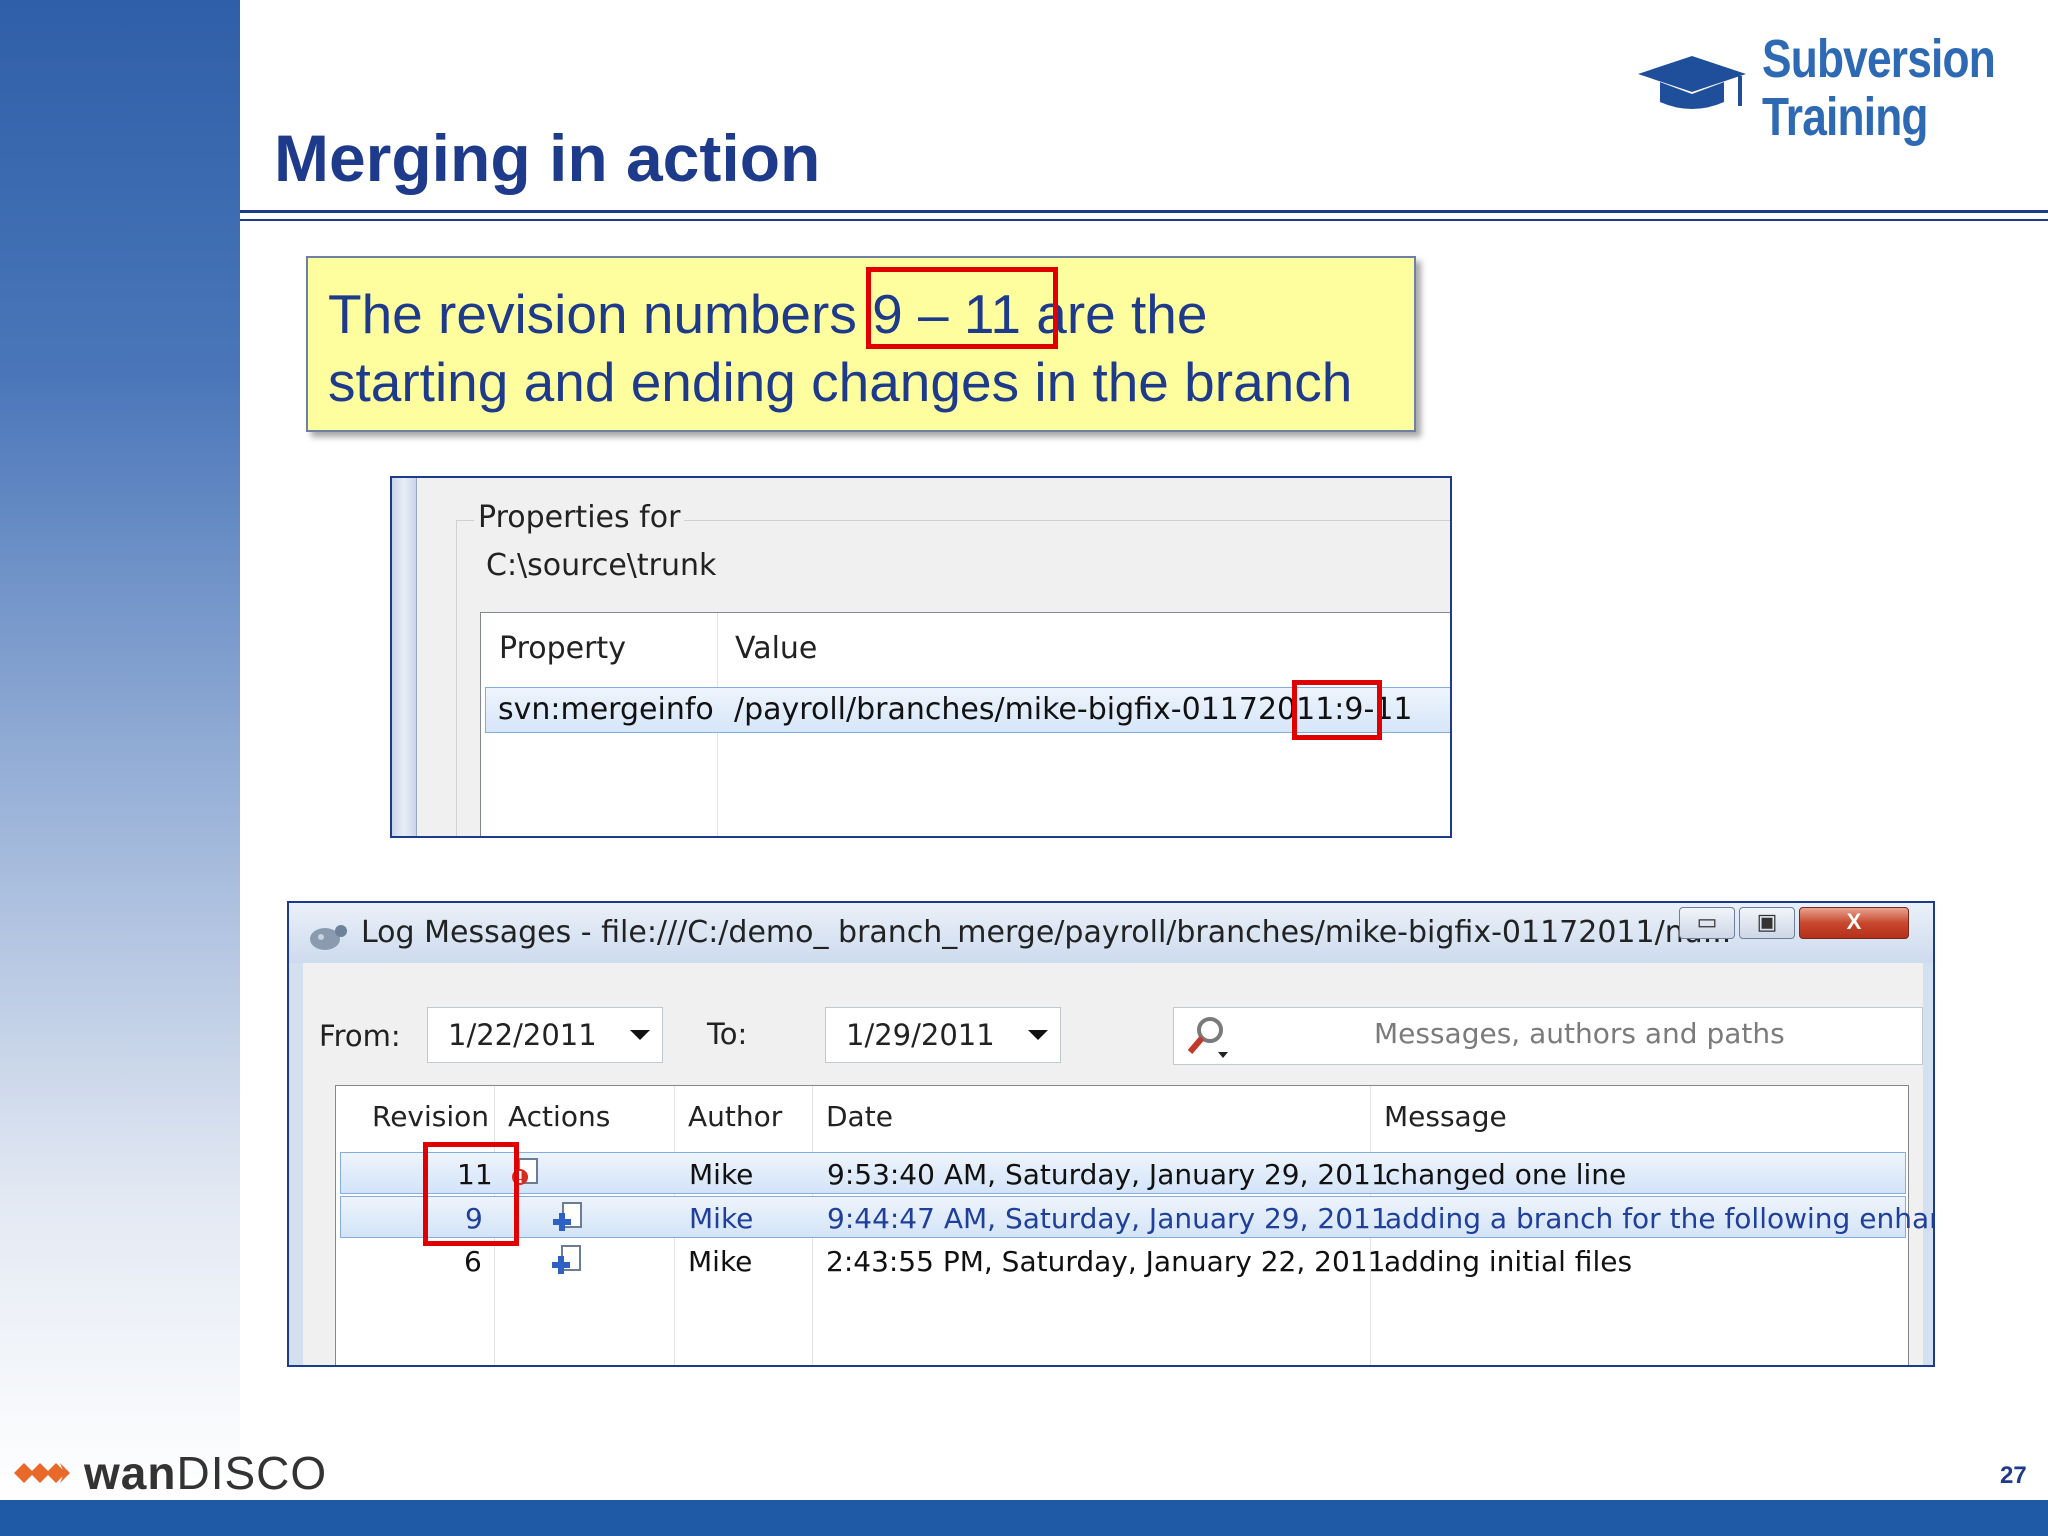 This screenshot has height=1536, width=2048. I want to click on from-date-picker: 1/22/2011, so click(545, 1035).